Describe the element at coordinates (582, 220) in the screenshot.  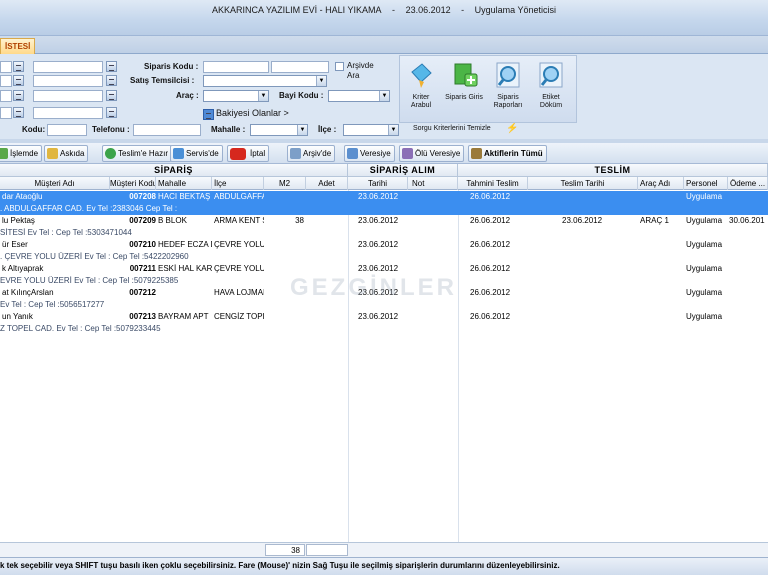
I see `cell-teslim: 23.06.2012` at that location.